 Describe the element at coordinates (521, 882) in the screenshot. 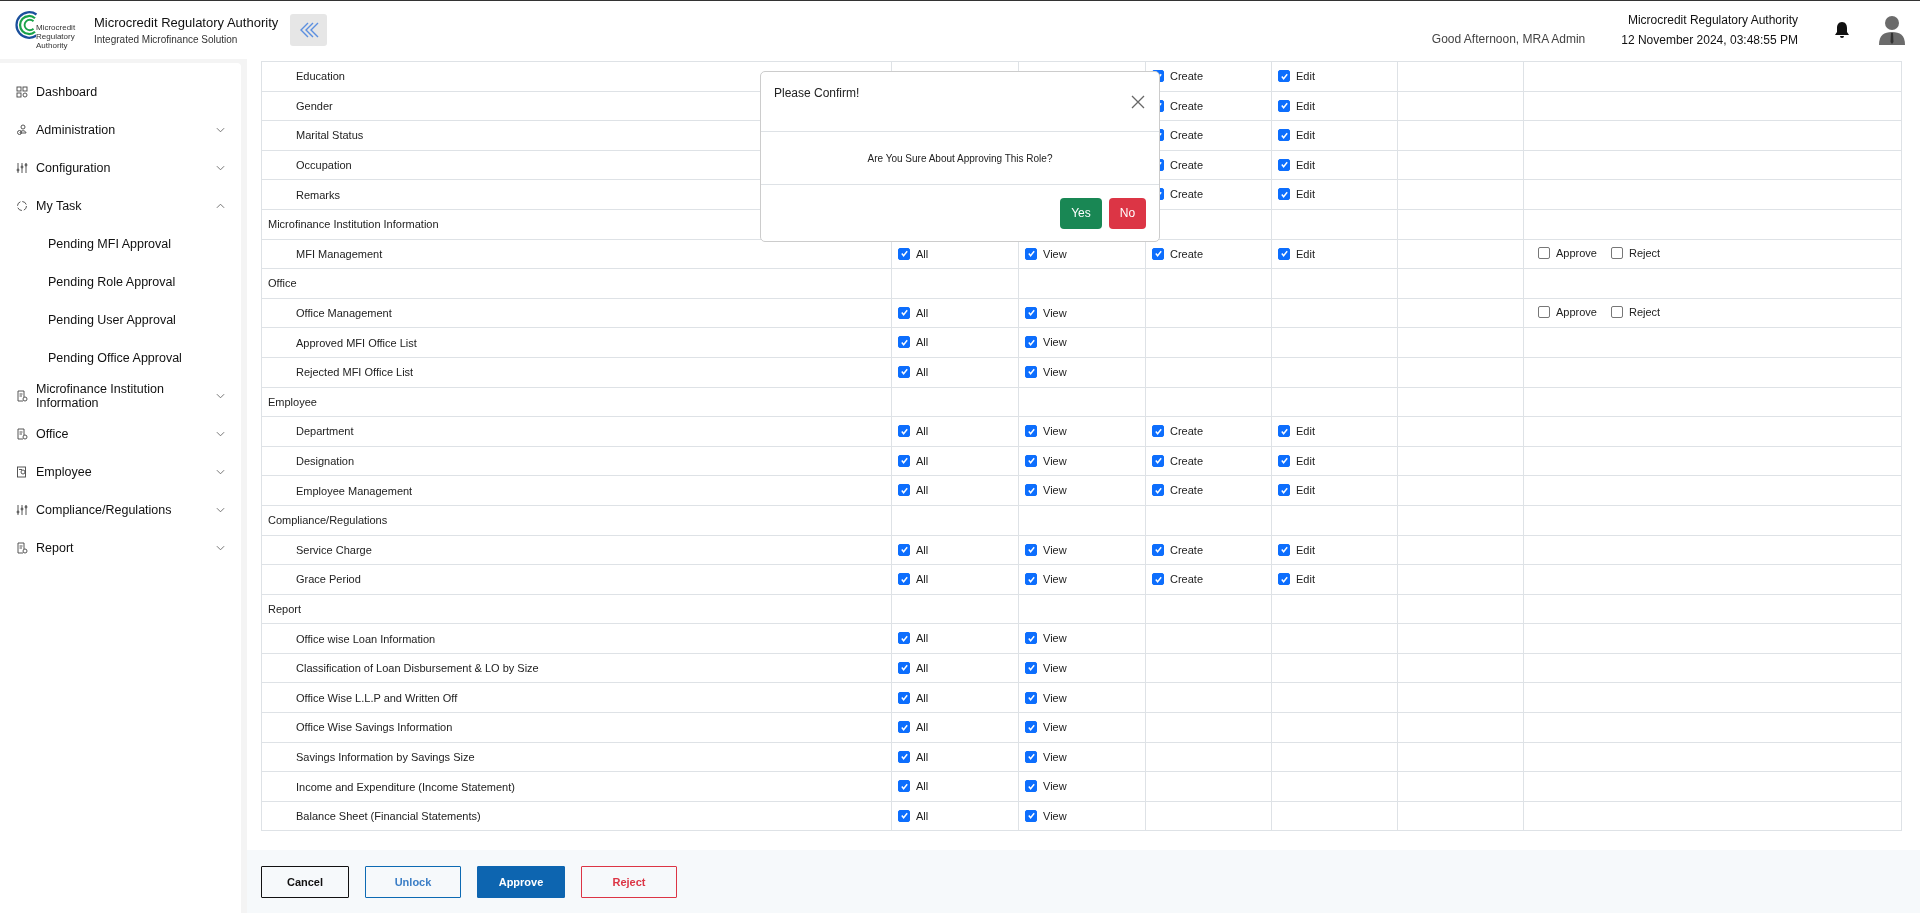

I see `action-button: Approve` at that location.